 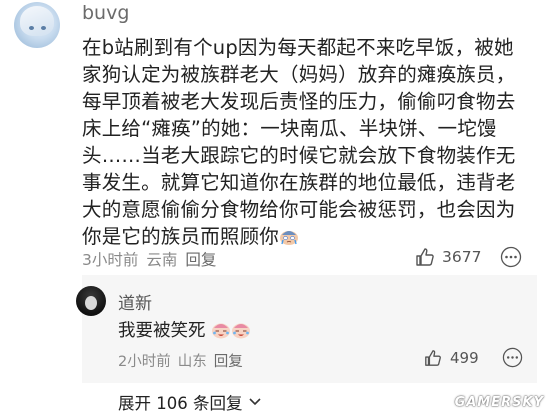 I want to click on watermark: GAMERSKY, so click(x=499, y=402).